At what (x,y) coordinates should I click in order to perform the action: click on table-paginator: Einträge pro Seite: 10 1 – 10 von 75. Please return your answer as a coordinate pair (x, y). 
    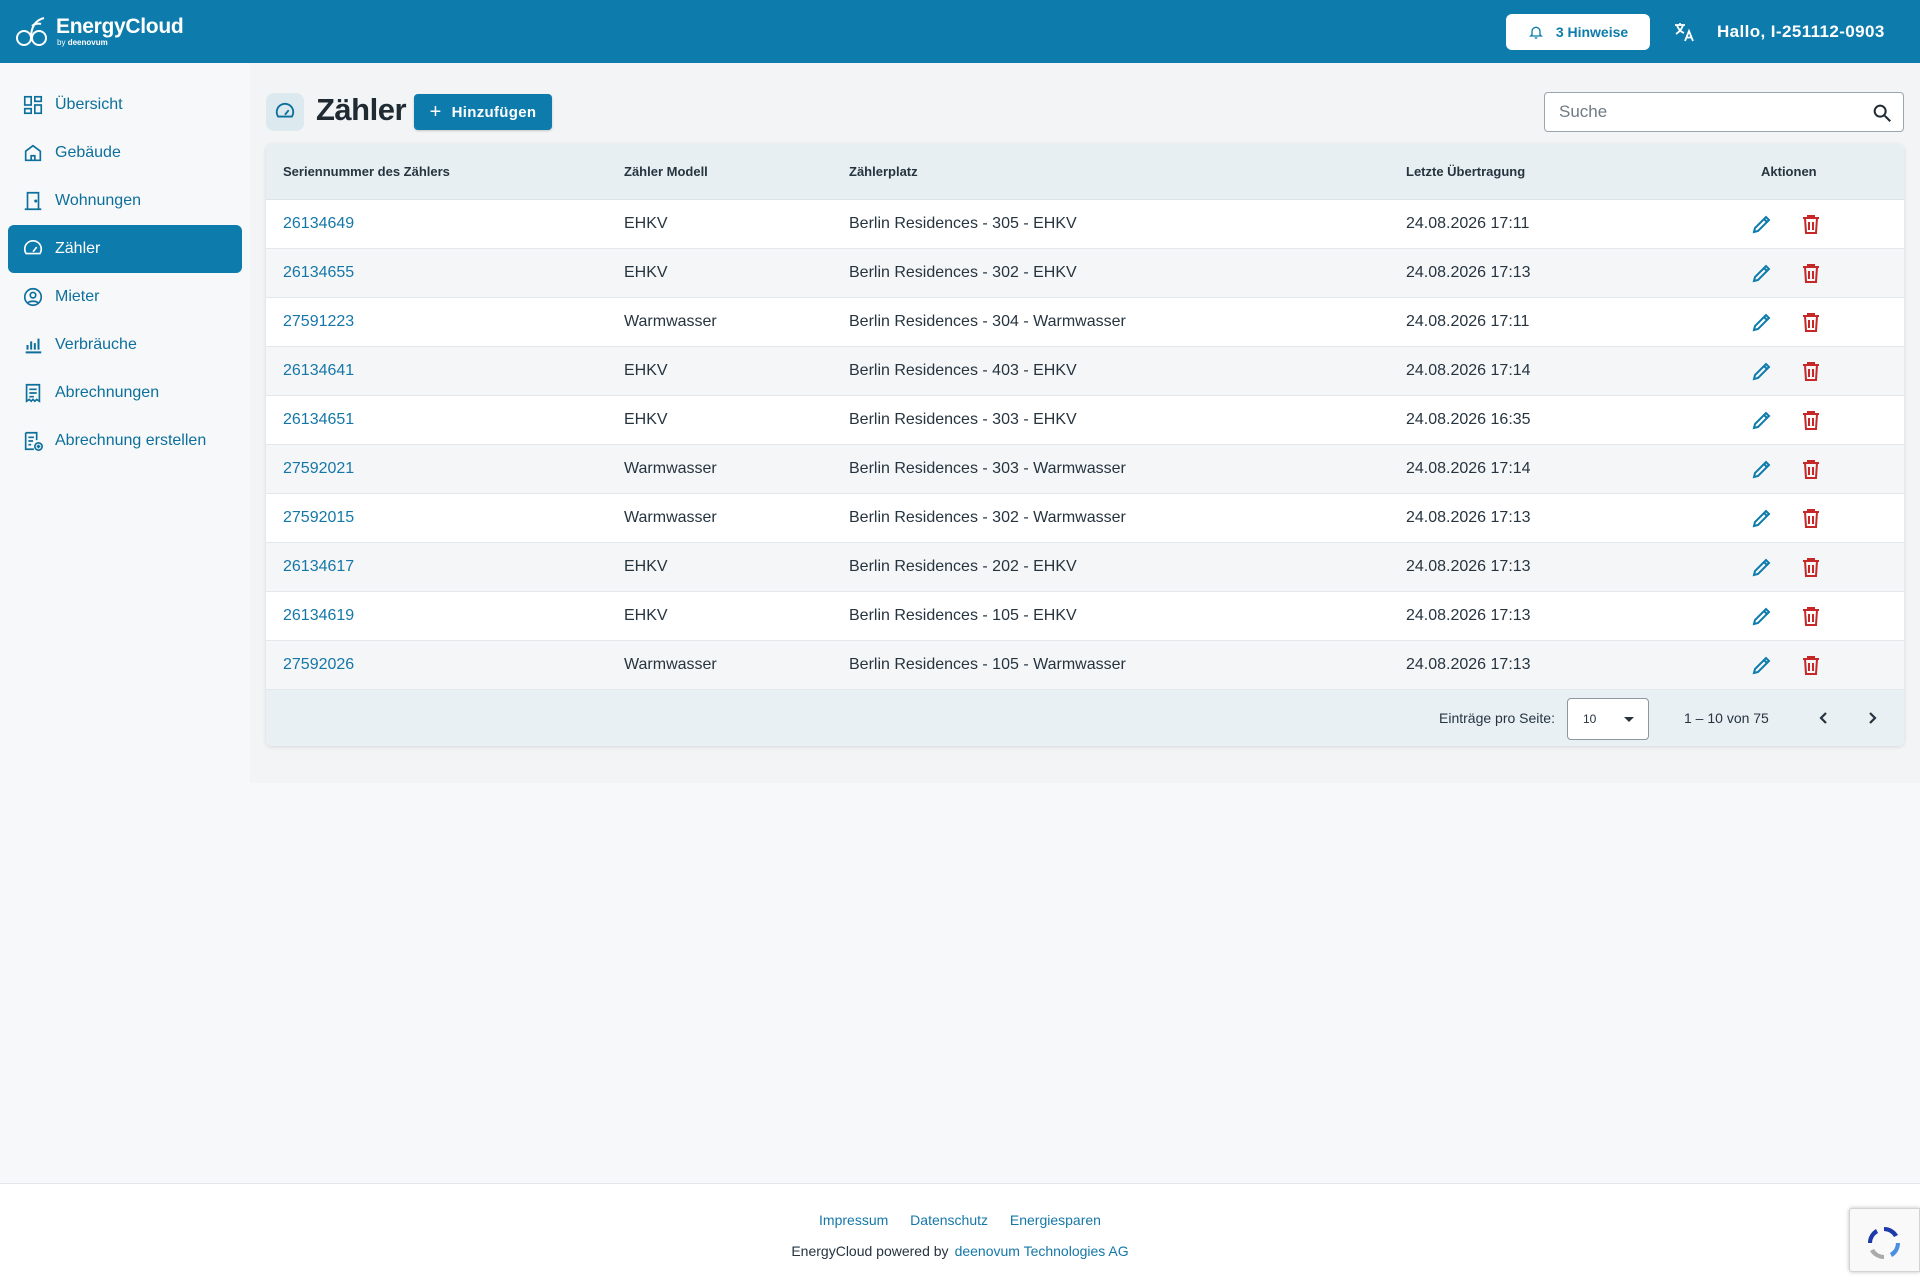
    Looking at the image, I should click on (1085, 718).